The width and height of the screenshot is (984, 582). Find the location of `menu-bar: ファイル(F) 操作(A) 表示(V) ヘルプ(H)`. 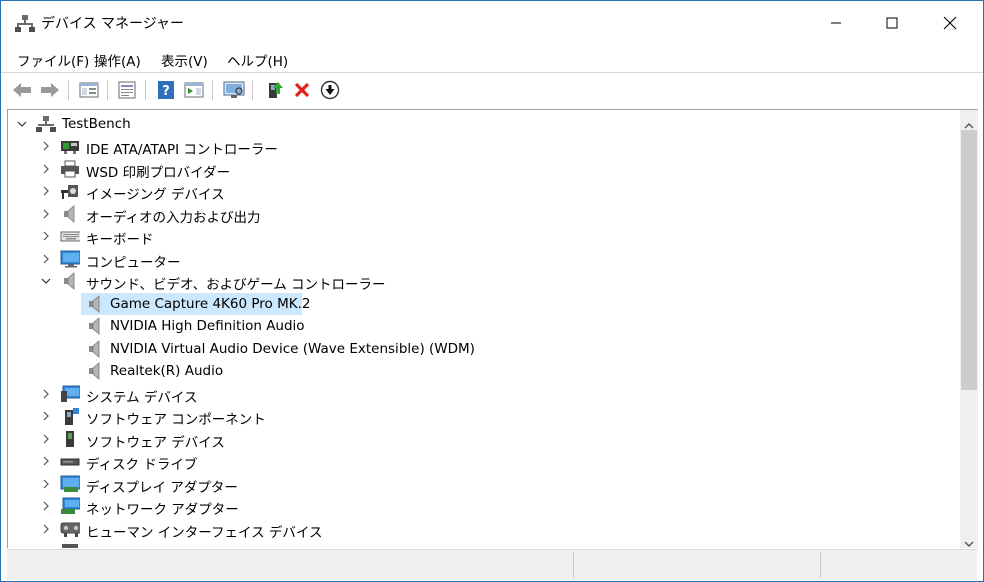

menu-bar: ファイル(F) 操作(A) 表示(V) ヘルプ(H) is located at coordinates (492, 58).